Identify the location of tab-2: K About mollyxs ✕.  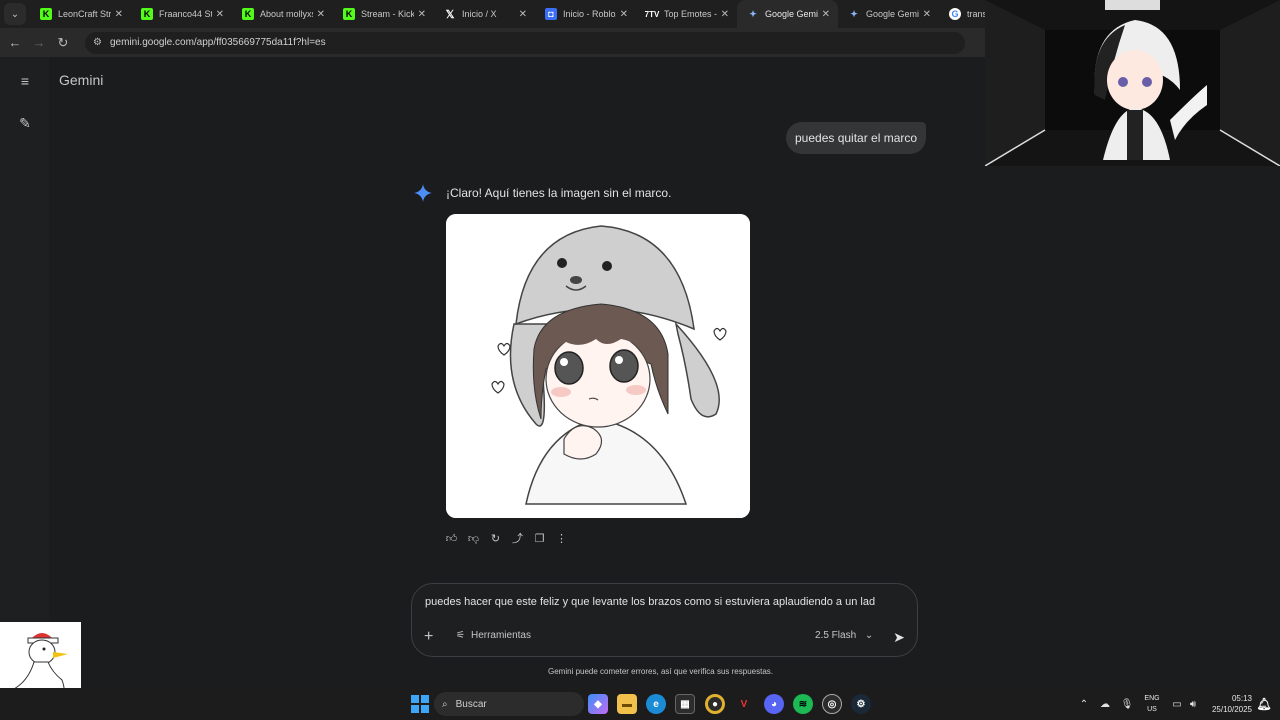
(282, 14).